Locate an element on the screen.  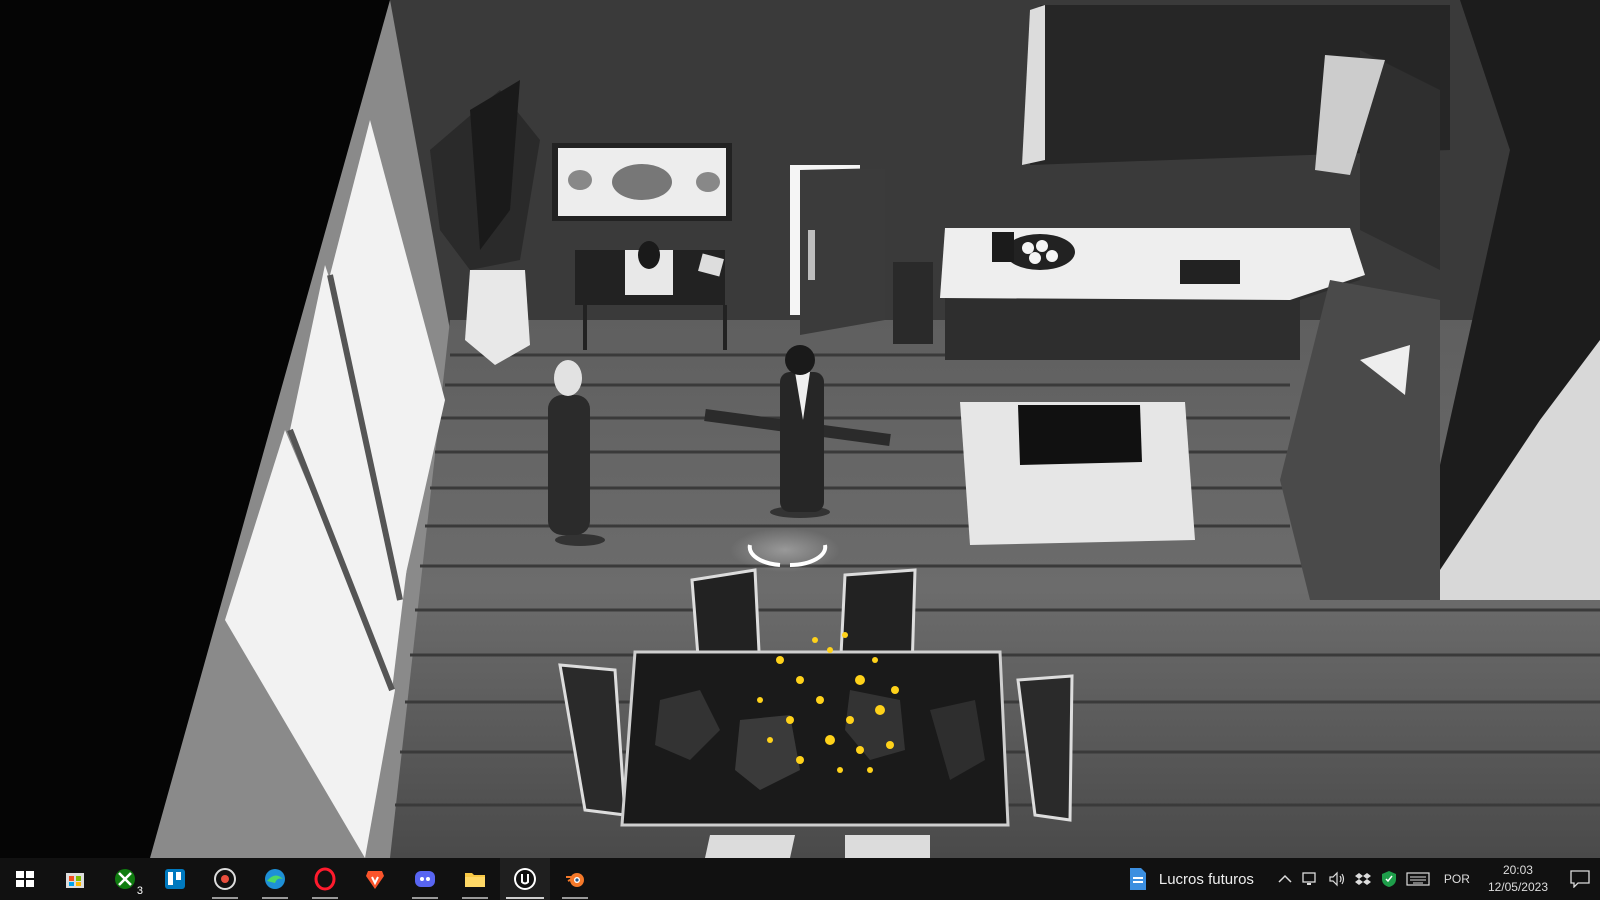
shield-icon is located at coordinates (1388, 879).